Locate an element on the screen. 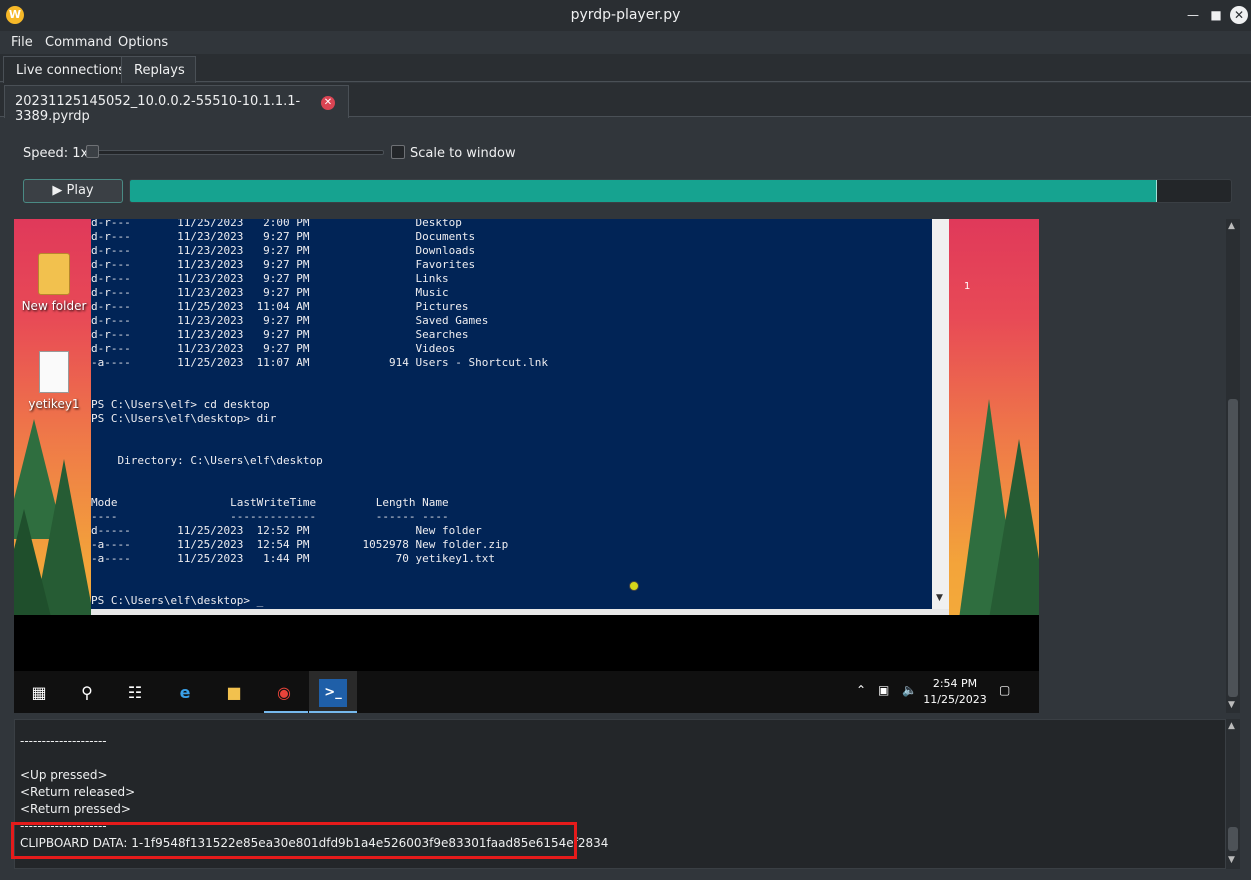  viewport-scrollbar: ▲ ▼ is located at coordinates (1233, 466).